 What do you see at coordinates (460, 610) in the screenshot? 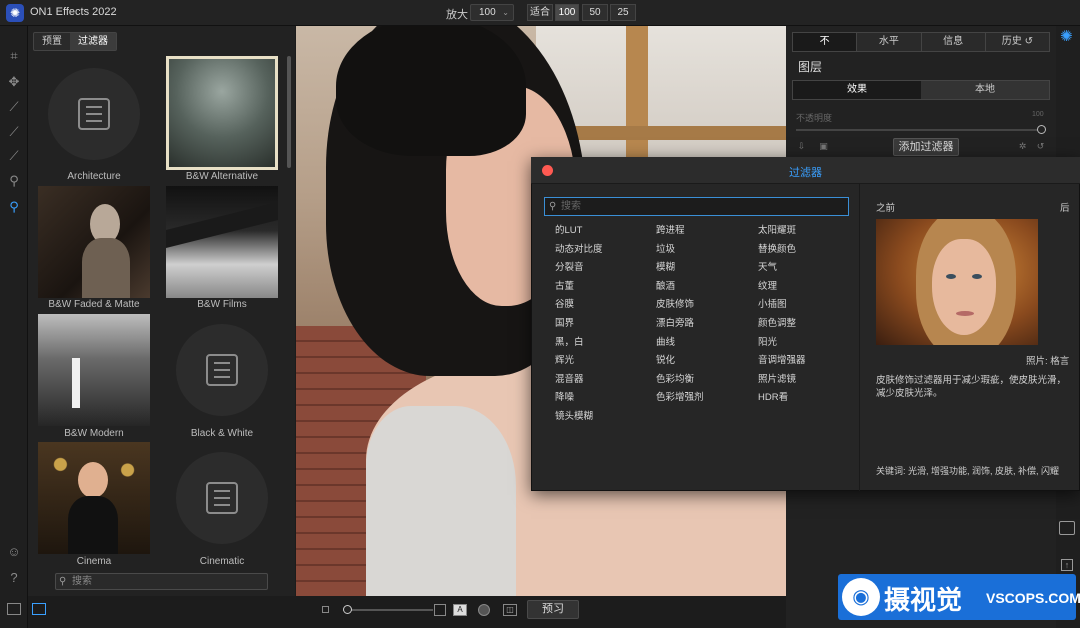
I see `text-overlay-icon: A` at bounding box center [460, 610].